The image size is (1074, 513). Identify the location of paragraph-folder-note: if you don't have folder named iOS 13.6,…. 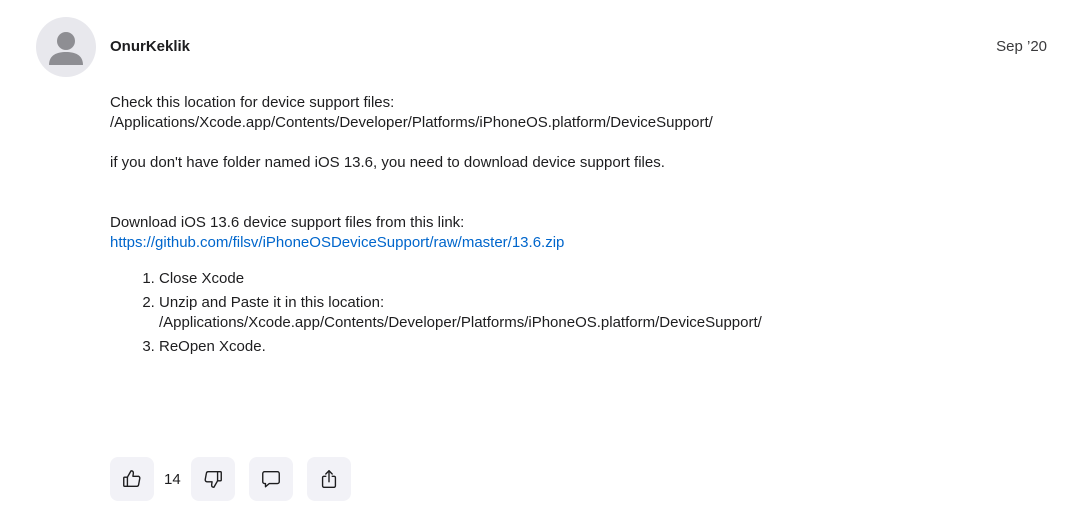
(387, 162).